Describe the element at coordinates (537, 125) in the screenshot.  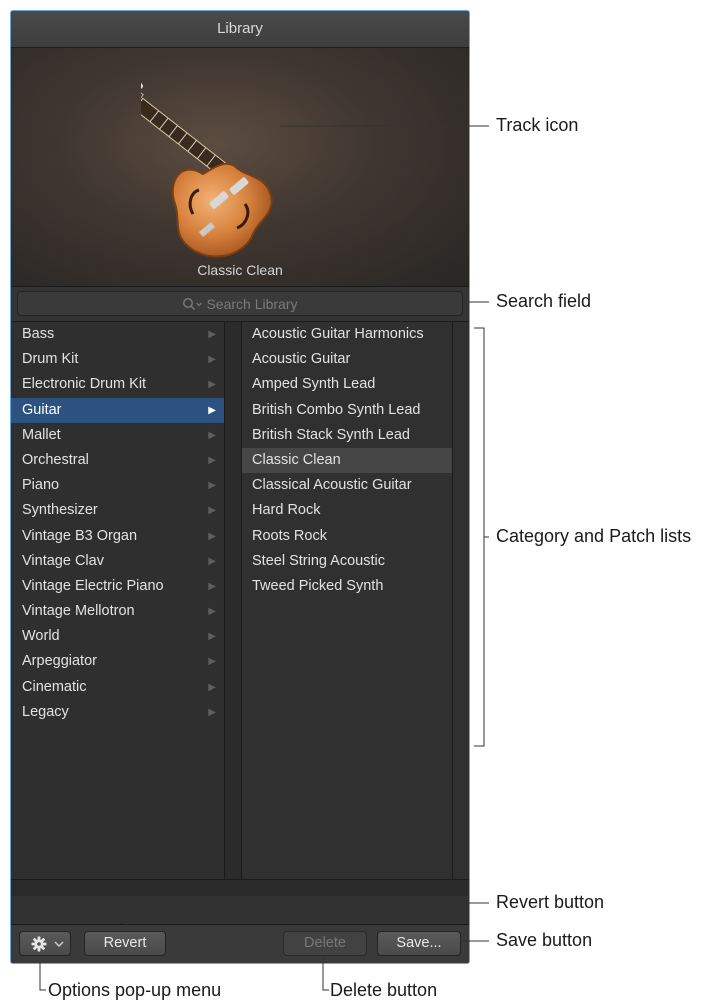
I see `callout-track-icon: Track icon` at that location.